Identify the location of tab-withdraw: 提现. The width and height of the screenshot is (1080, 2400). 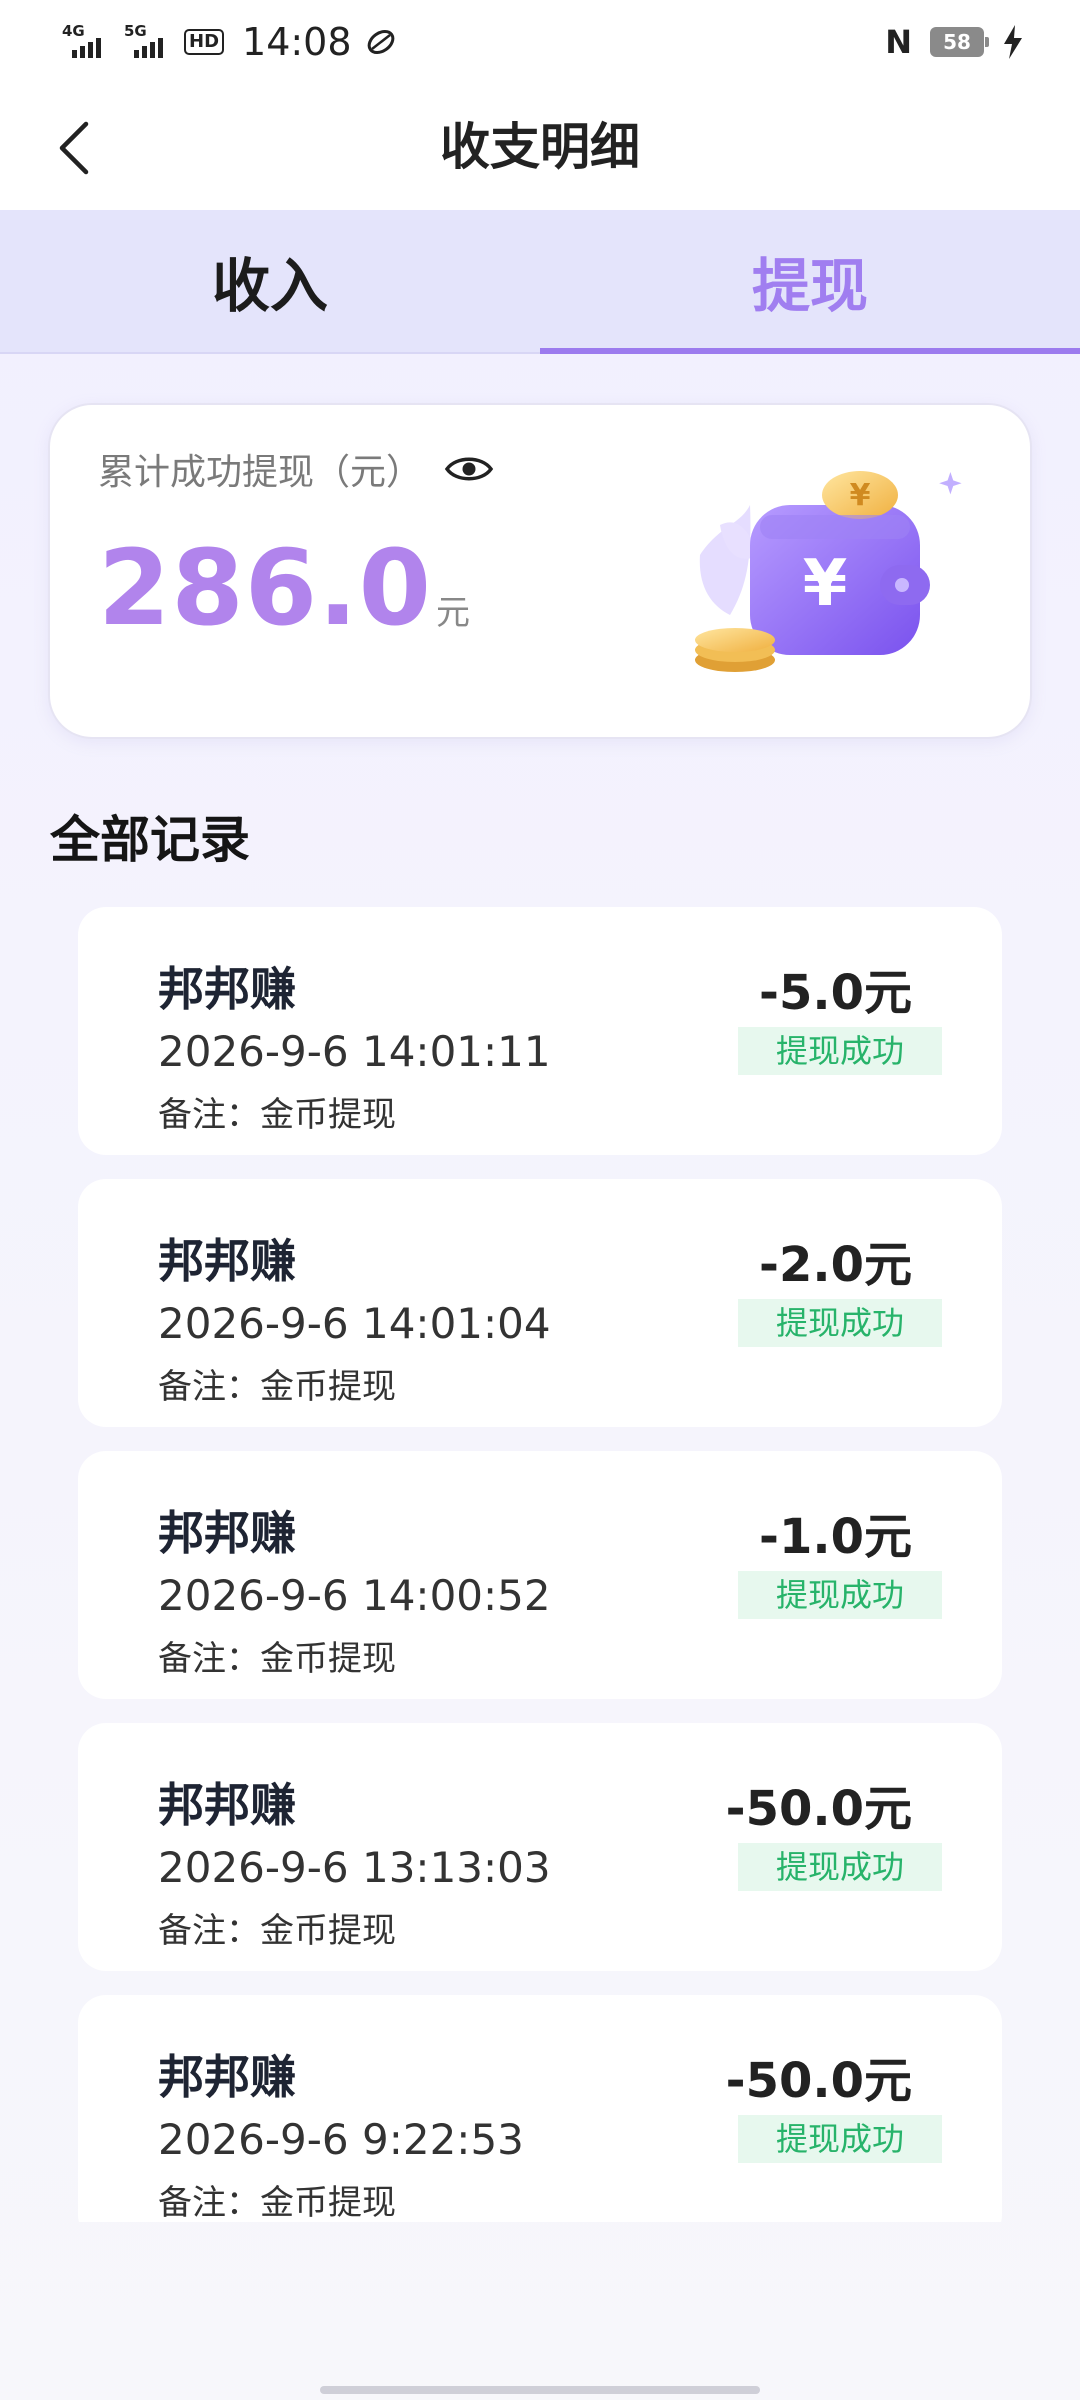
(810, 282).